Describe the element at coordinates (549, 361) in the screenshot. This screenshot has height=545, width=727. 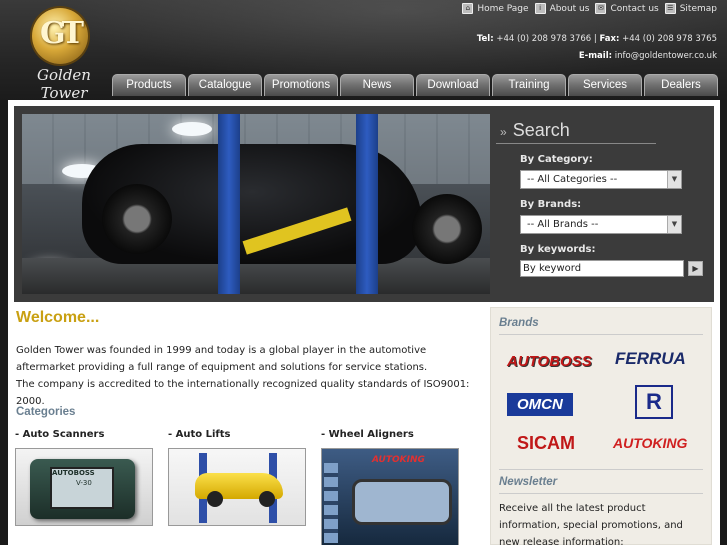
I see `brand-logo-autoboss: AUTOBOSS` at that location.